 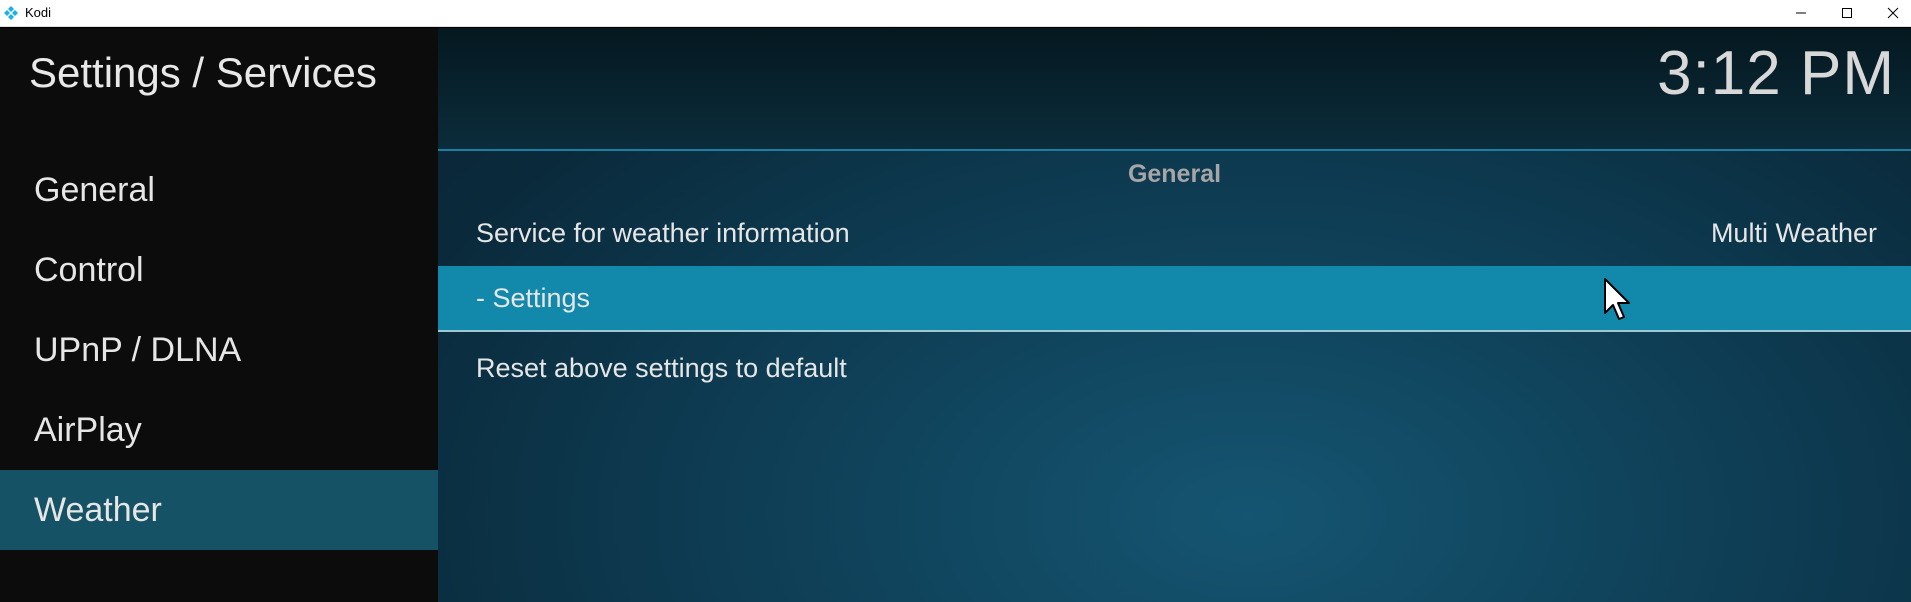 What do you see at coordinates (1174, 150) in the screenshot?
I see `header-divider` at bounding box center [1174, 150].